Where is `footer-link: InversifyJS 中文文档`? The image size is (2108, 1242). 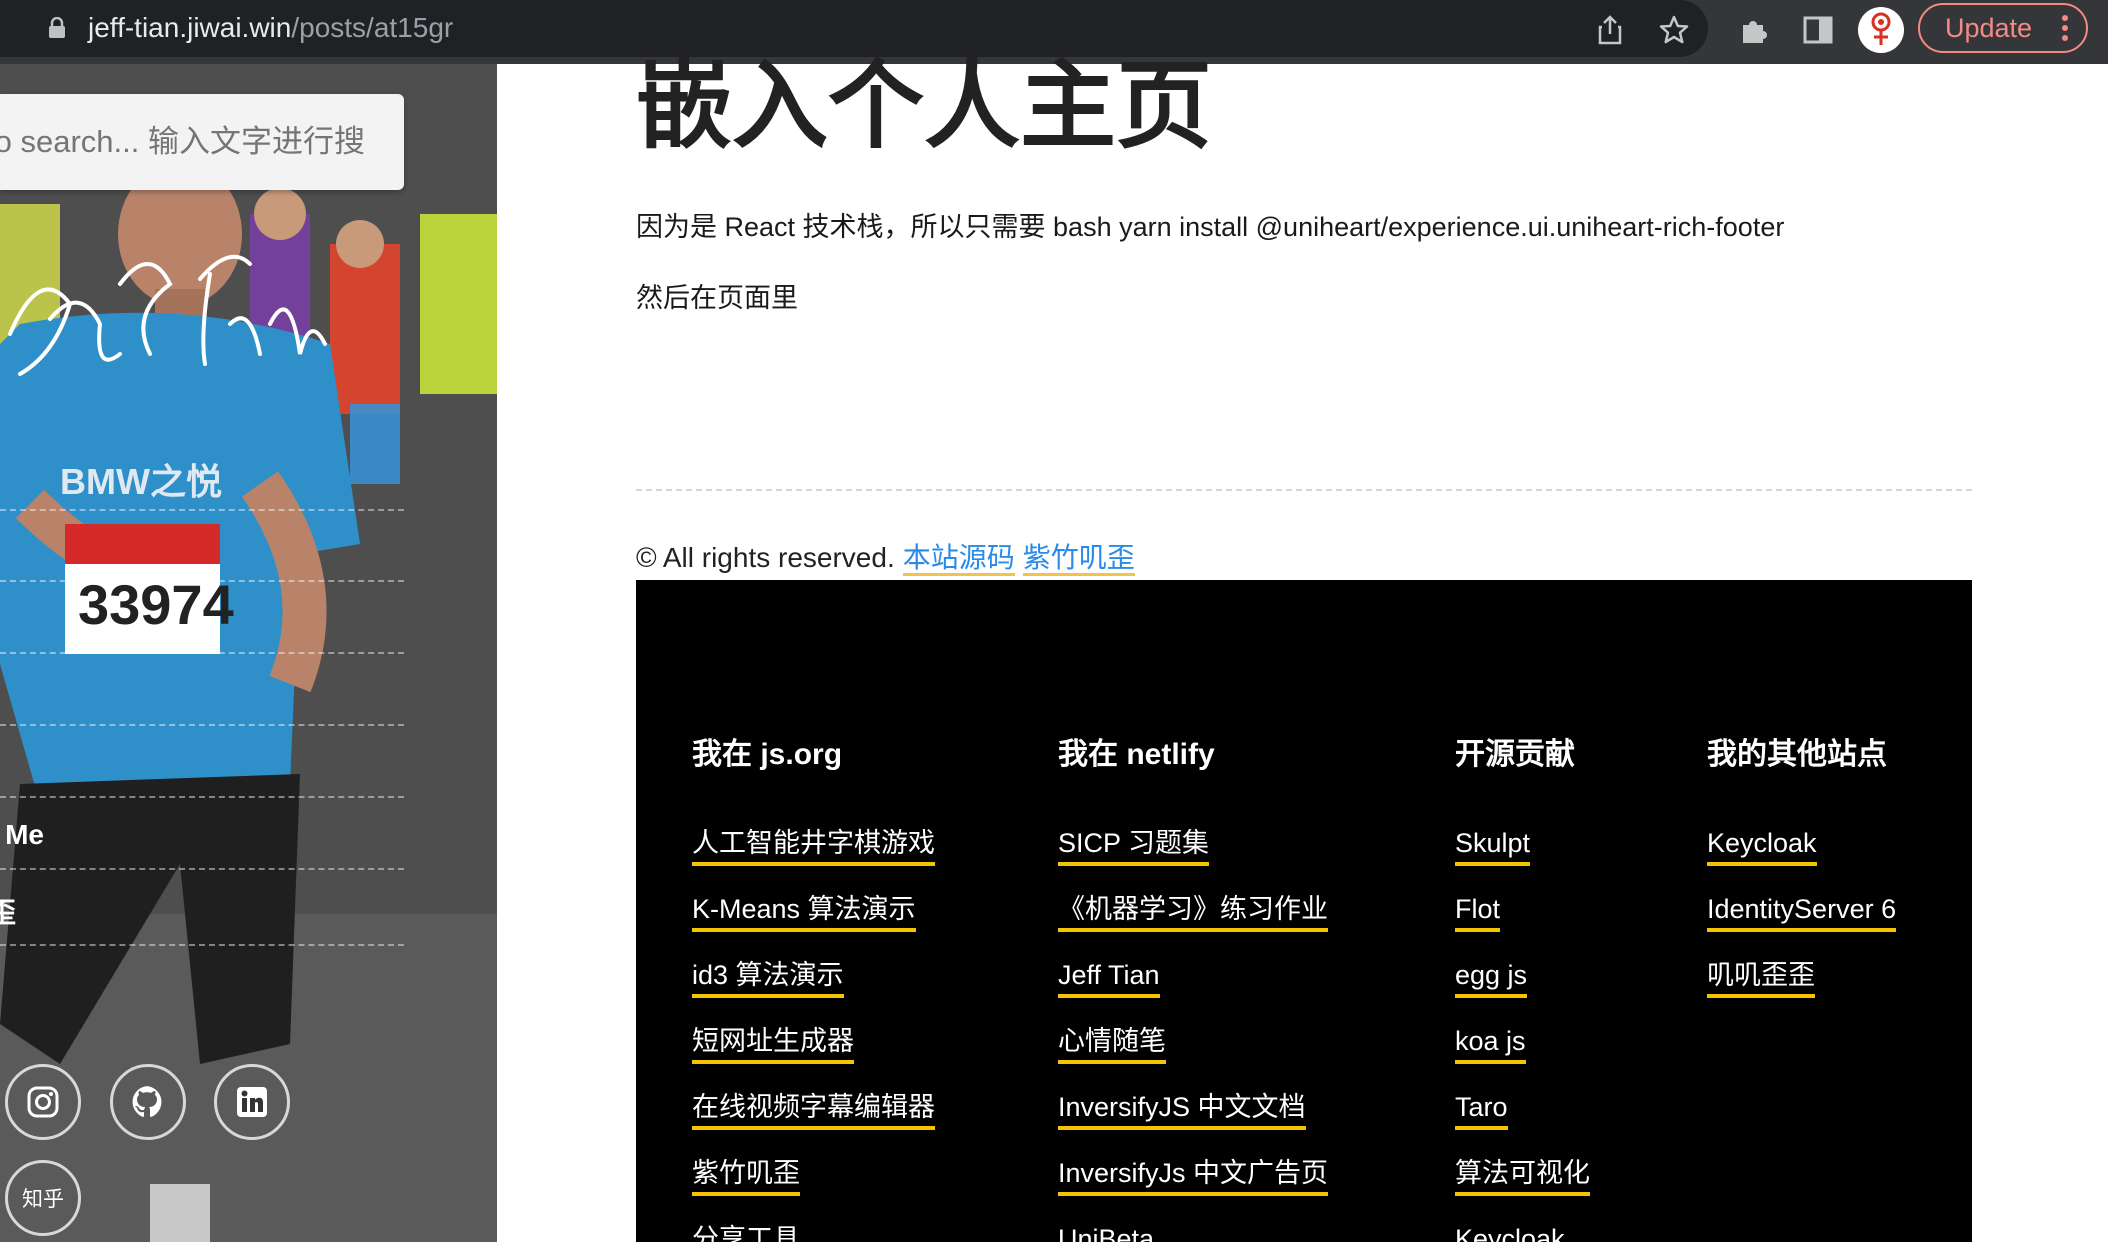 footer-link: InversifyJS 中文文档 is located at coordinates (1182, 1109).